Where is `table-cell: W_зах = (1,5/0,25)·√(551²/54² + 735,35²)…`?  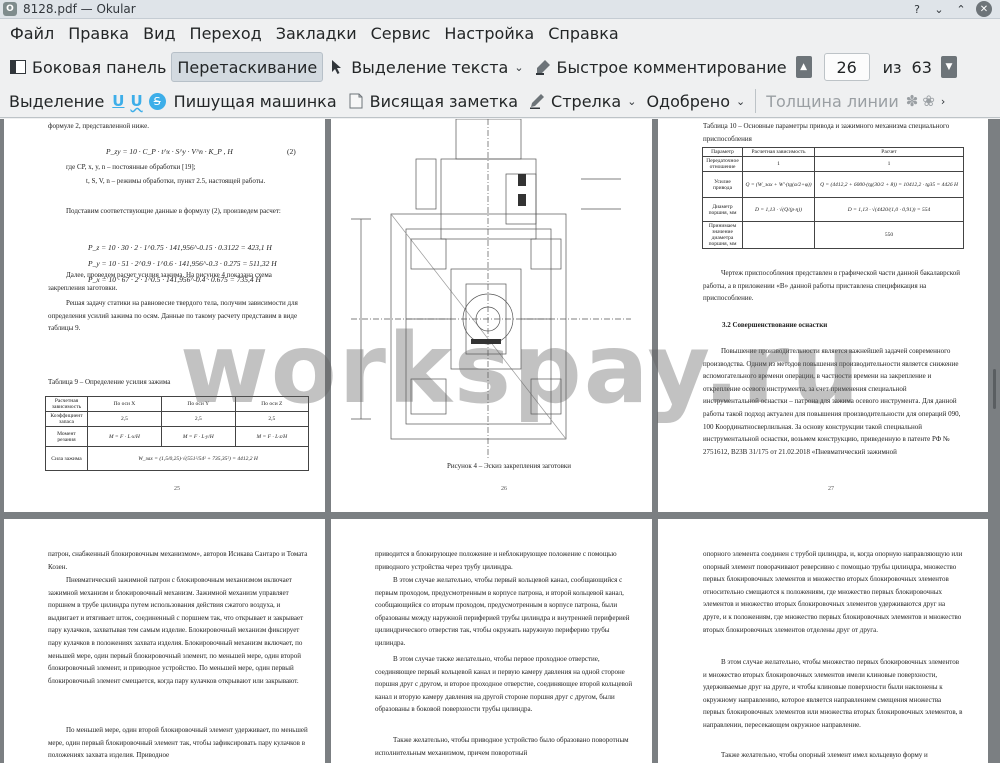 table-cell: W_зах = (1,5/0,25)·√(551²/54² + 735,35²)… is located at coordinates (198, 458).